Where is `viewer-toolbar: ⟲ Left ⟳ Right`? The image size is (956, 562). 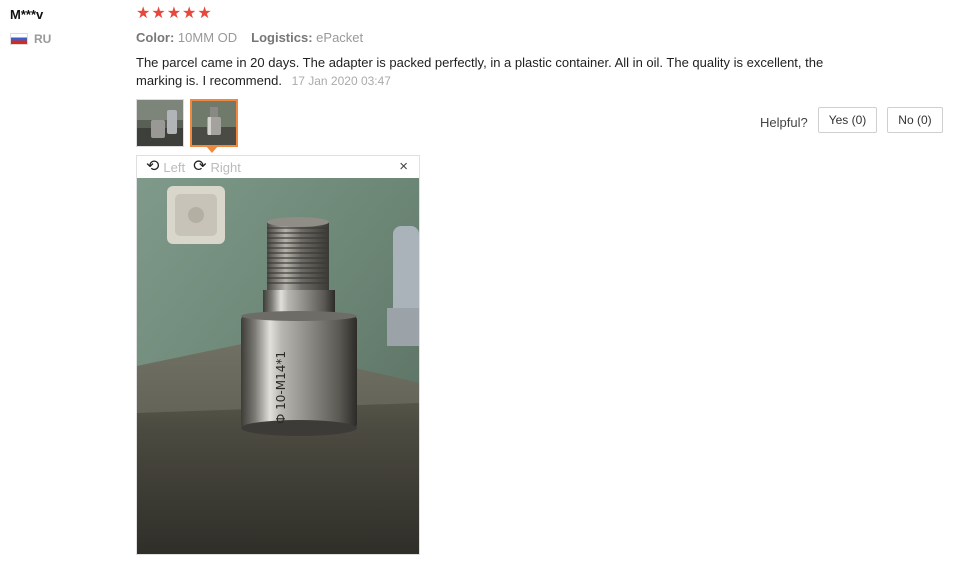
viewer-toolbar: ⟲ Left ⟳ Right is located at coordinates (278, 167).